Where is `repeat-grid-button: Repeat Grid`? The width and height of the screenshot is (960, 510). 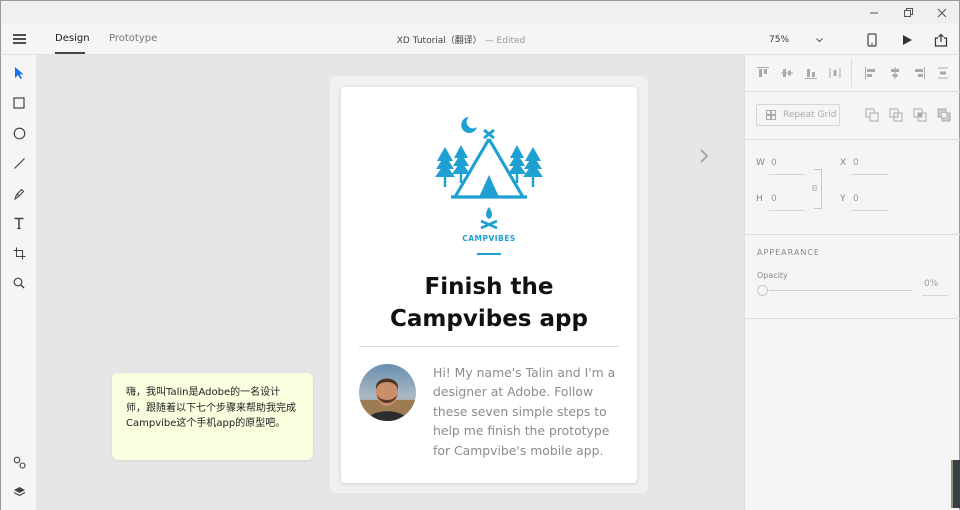
repeat-grid-button: Repeat Grid is located at coordinates (798, 115).